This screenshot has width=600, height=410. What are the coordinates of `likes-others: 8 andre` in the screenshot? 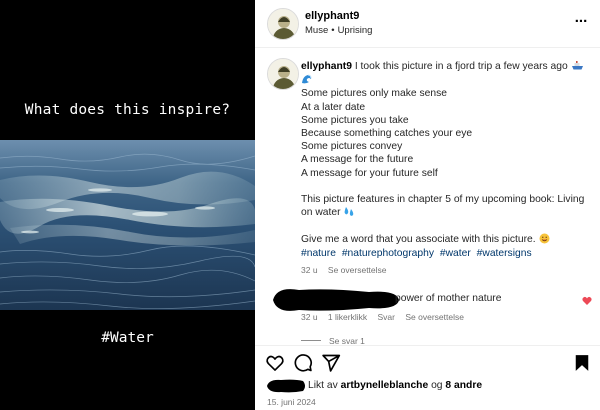 It's located at (463, 385).